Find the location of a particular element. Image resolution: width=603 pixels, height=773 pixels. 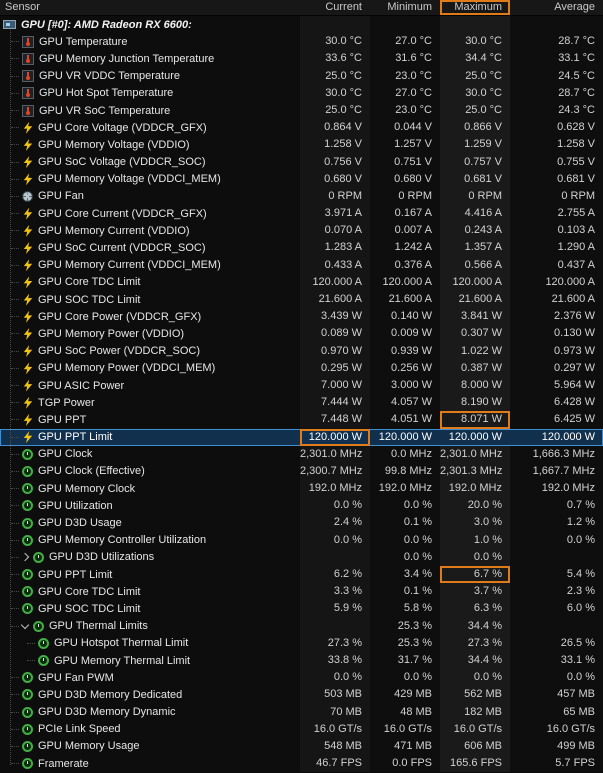

table-header: Sensor Current Minimum Maximum Average is located at coordinates (301, 8).